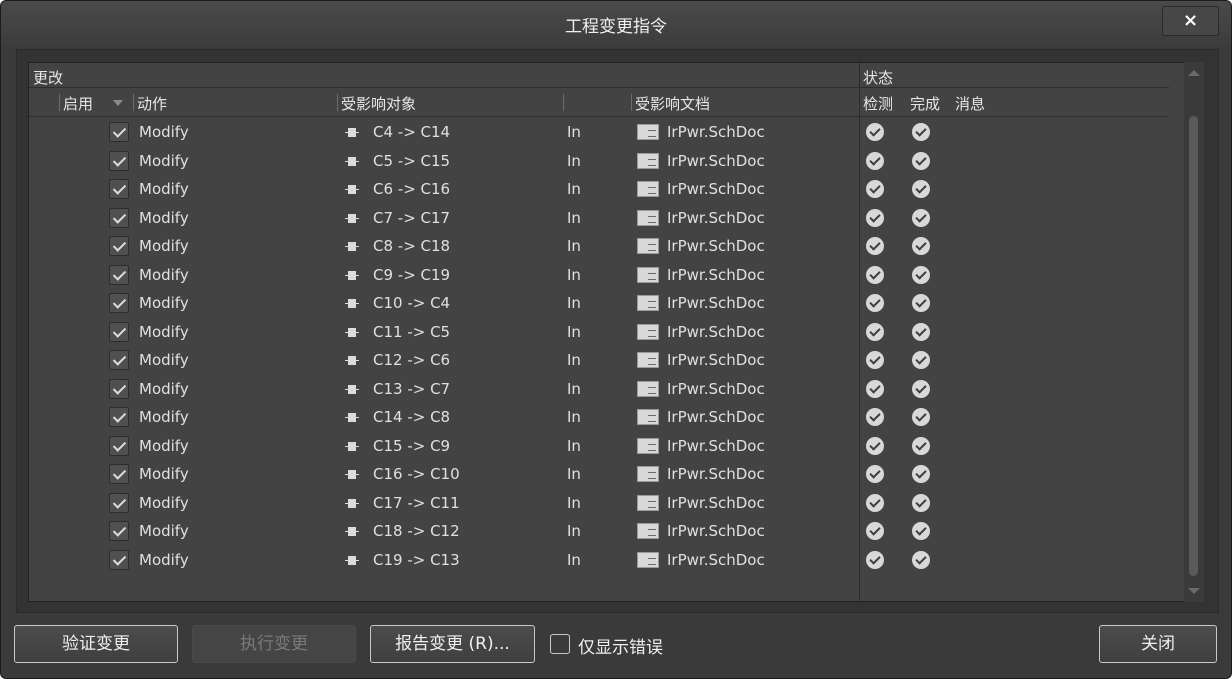  Describe the element at coordinates (599, 417) in the screenshot. I see `table-row: Modify C14 -> C8 In IrPwr.SchDoc` at that location.